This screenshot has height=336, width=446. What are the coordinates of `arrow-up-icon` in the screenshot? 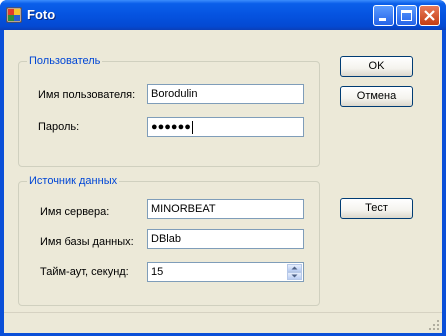 It's located at (294, 268).